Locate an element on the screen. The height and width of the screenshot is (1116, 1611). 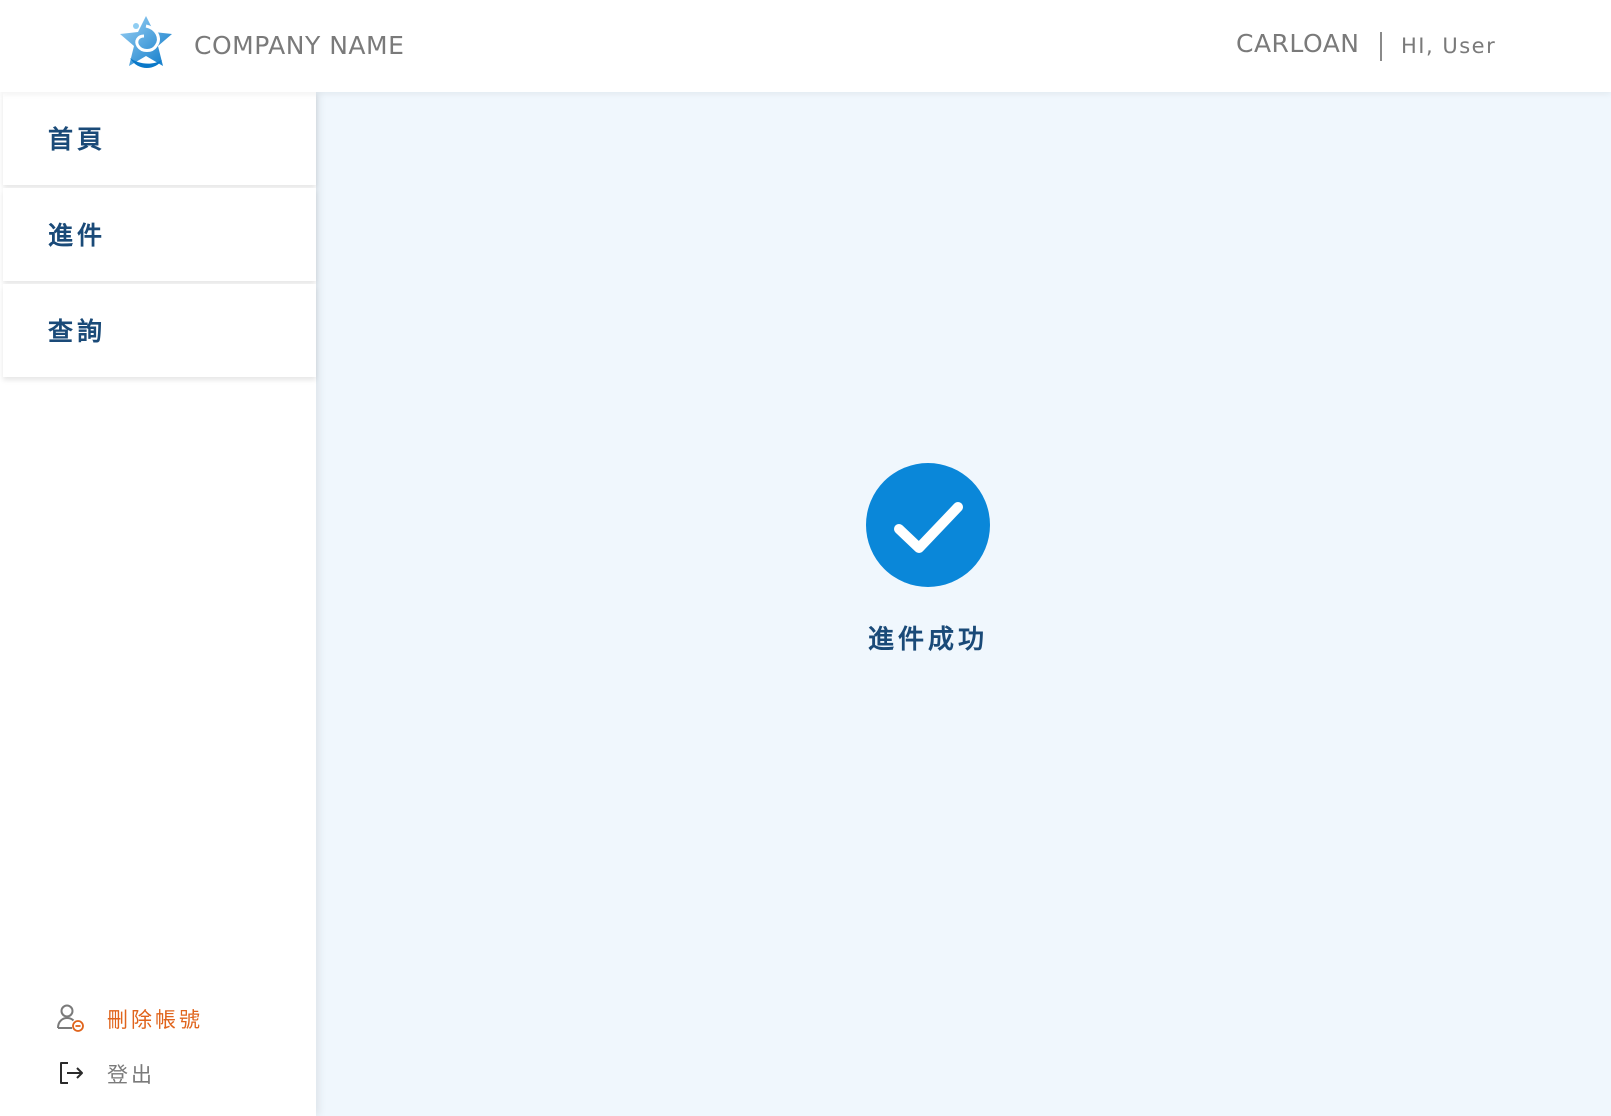
delete-account-button: 刪除帳號 is located at coordinates (165, 1018).